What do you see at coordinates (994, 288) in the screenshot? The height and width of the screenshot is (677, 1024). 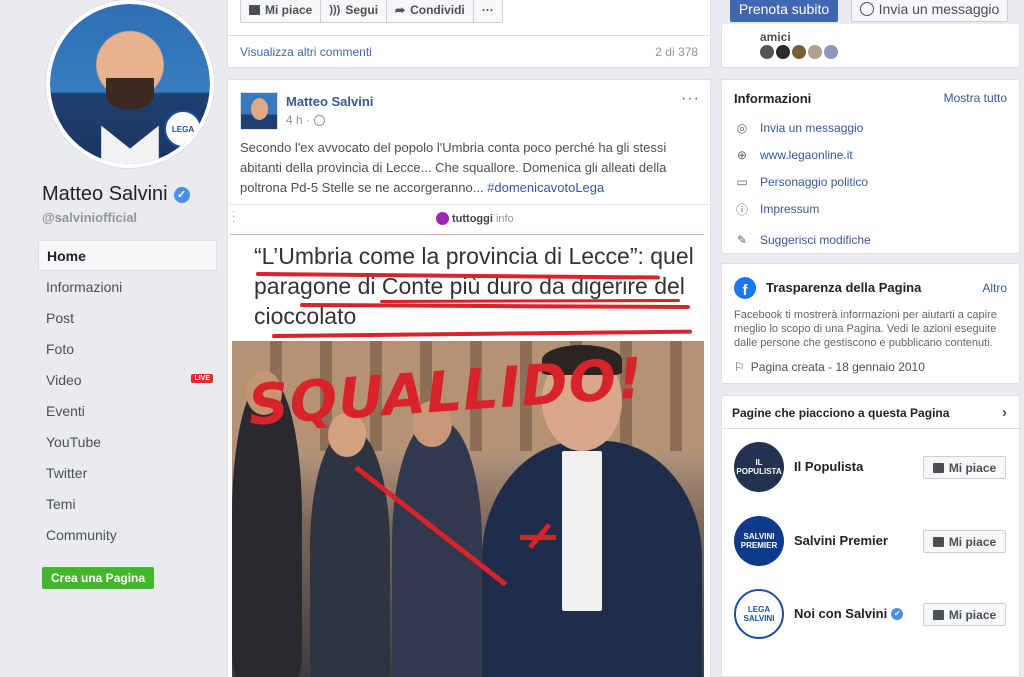 I see `transparency-more-link: Altro` at bounding box center [994, 288].